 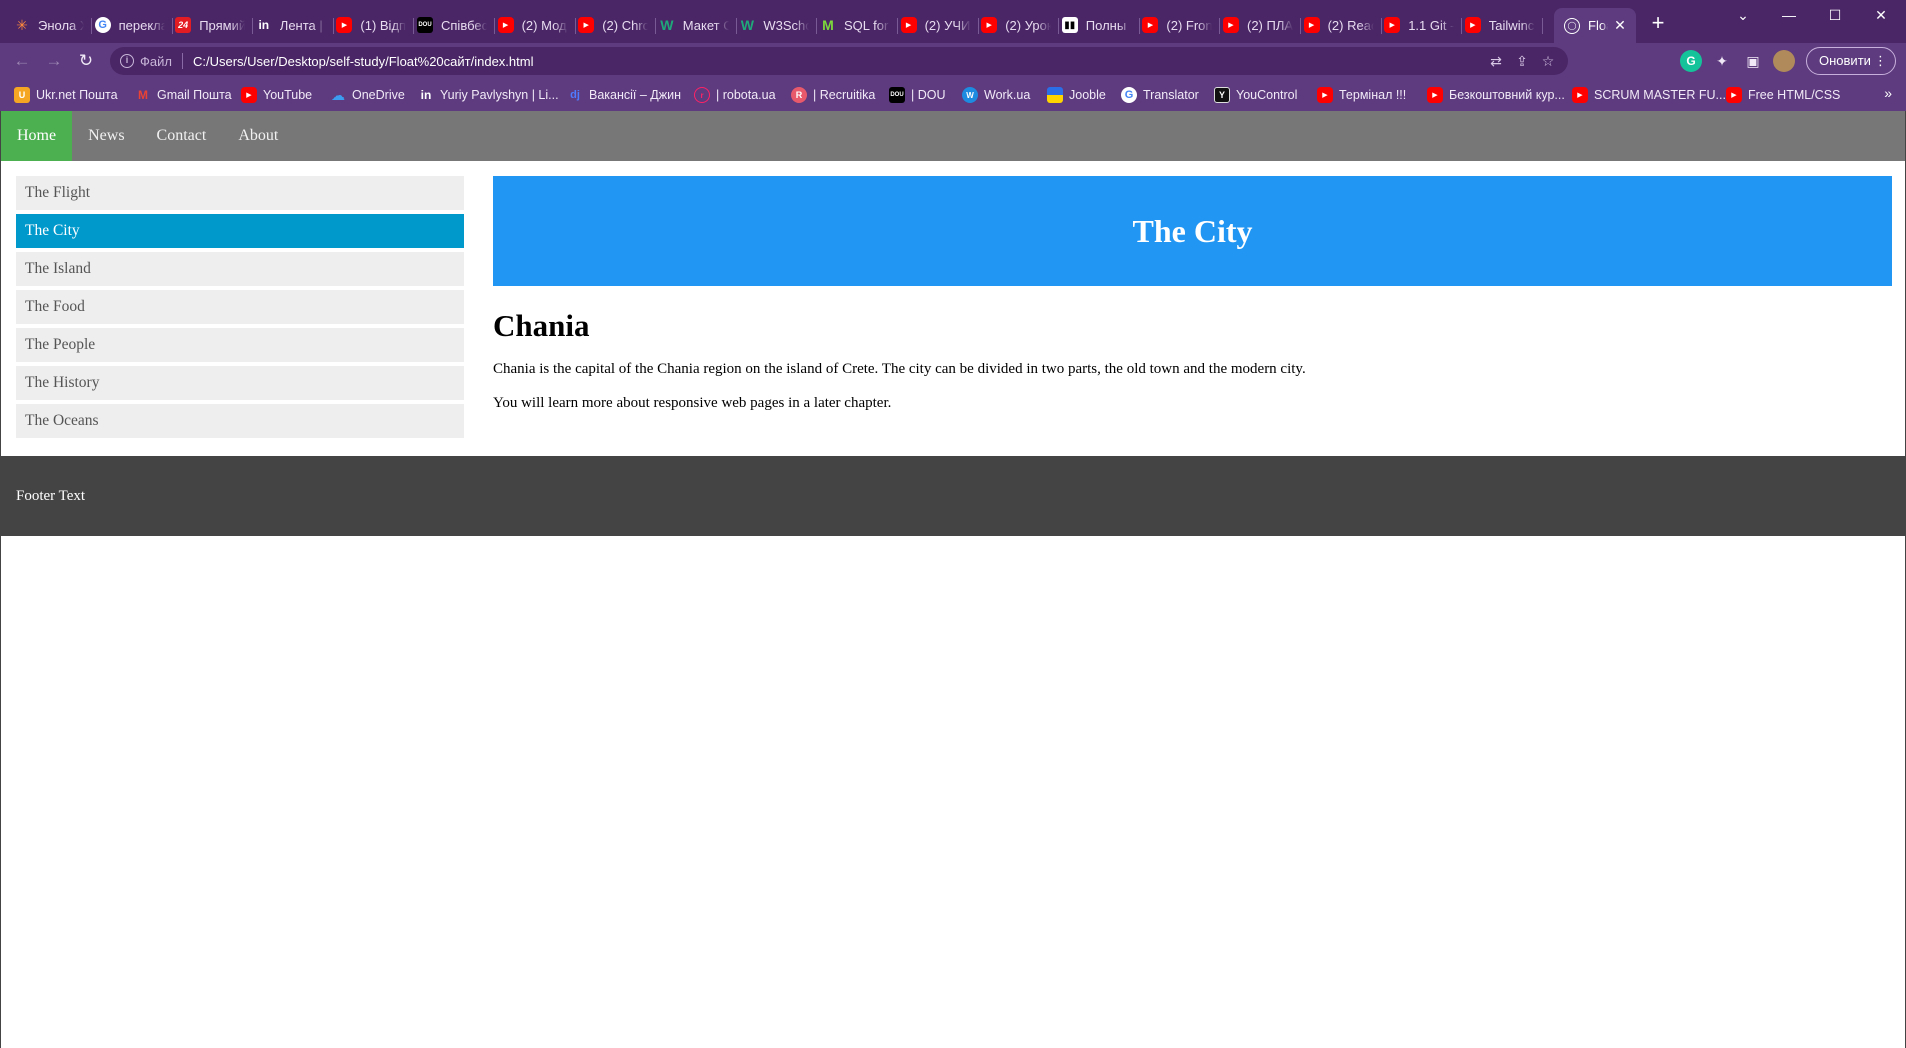 I want to click on tab: (2) Fron, so click(x=1181, y=25).